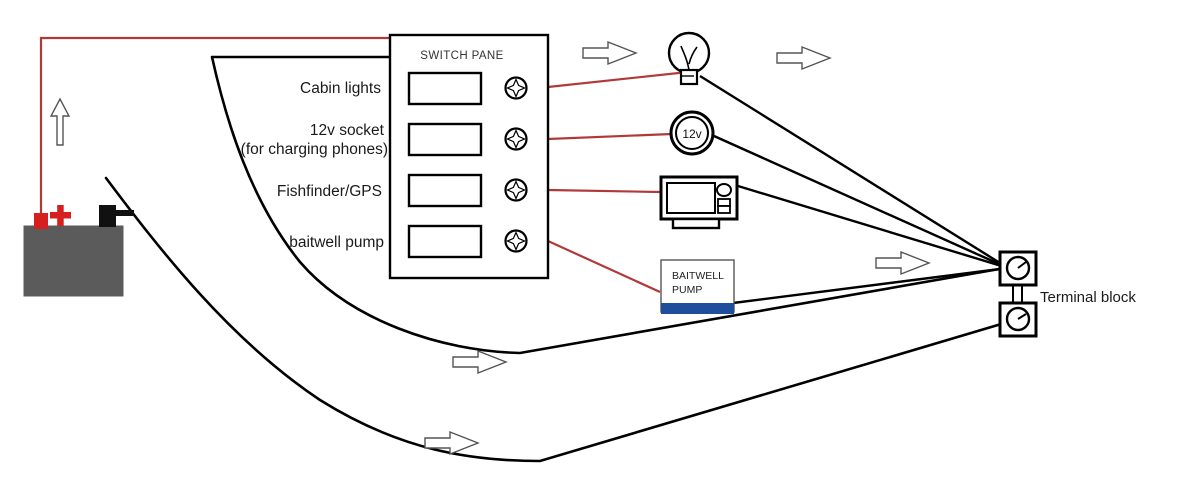 This screenshot has height=501, width=1200. I want to click on switch-rocker-cabin-lights, so click(445, 88).